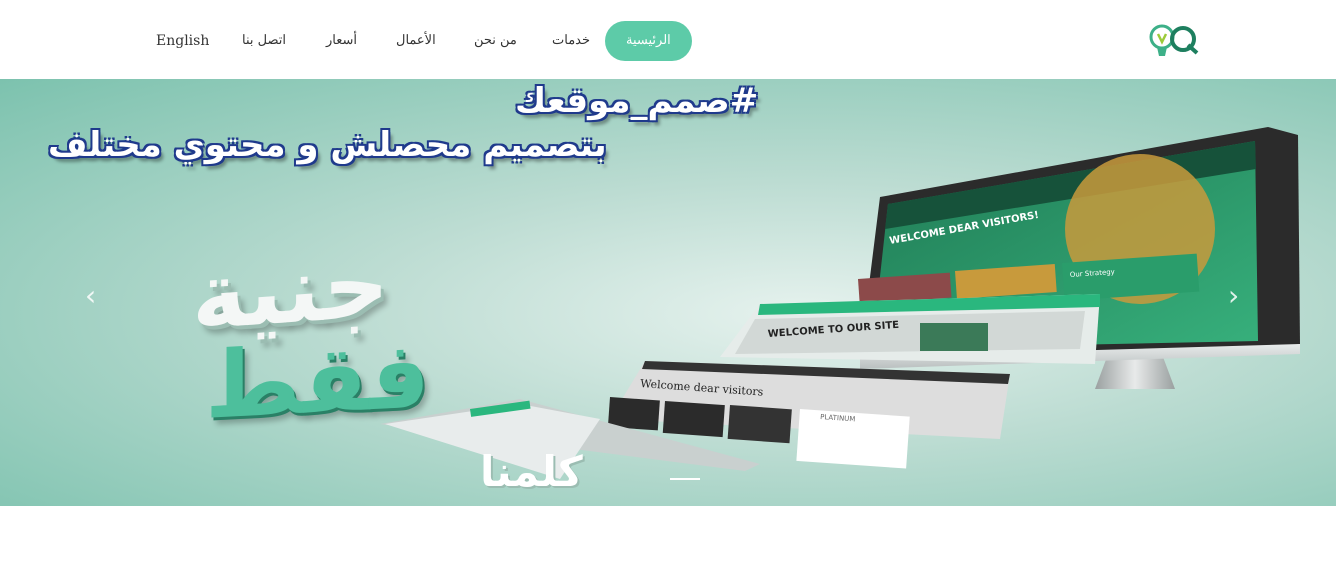  I want to click on logo-lightbulb-icon, so click(1174, 41).